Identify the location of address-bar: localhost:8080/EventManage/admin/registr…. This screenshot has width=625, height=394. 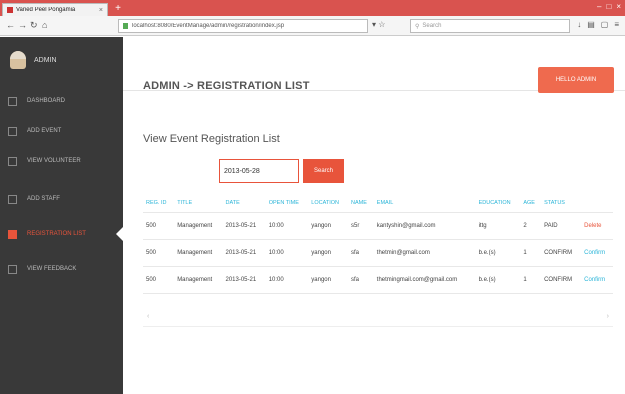
(243, 26).